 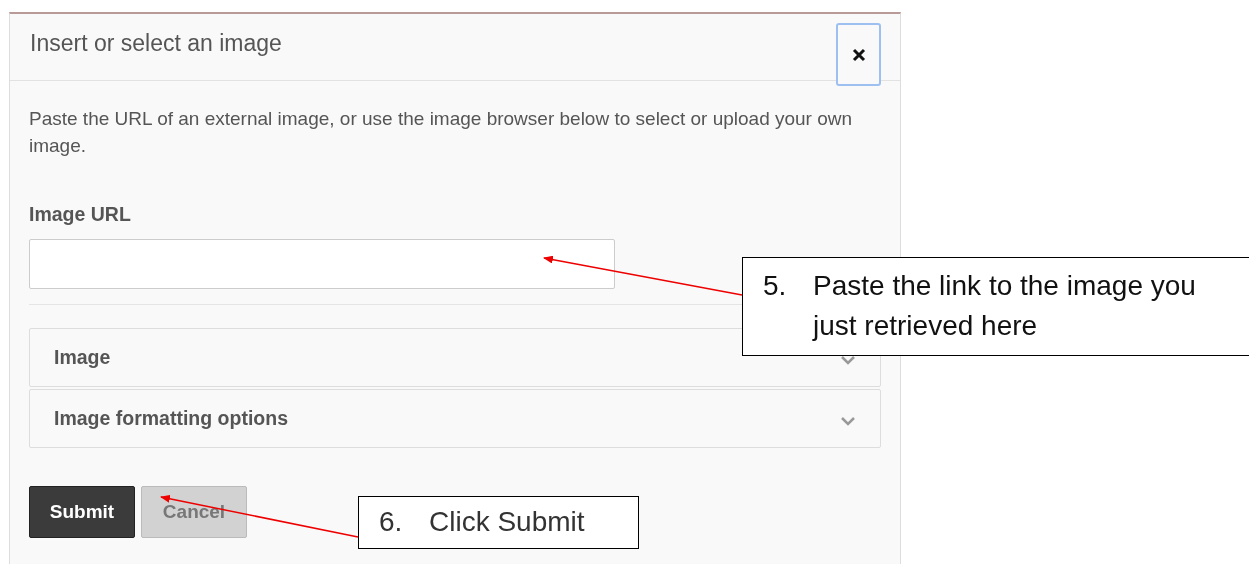 I want to click on dialog-title: Insert or select an image, so click(x=156, y=43).